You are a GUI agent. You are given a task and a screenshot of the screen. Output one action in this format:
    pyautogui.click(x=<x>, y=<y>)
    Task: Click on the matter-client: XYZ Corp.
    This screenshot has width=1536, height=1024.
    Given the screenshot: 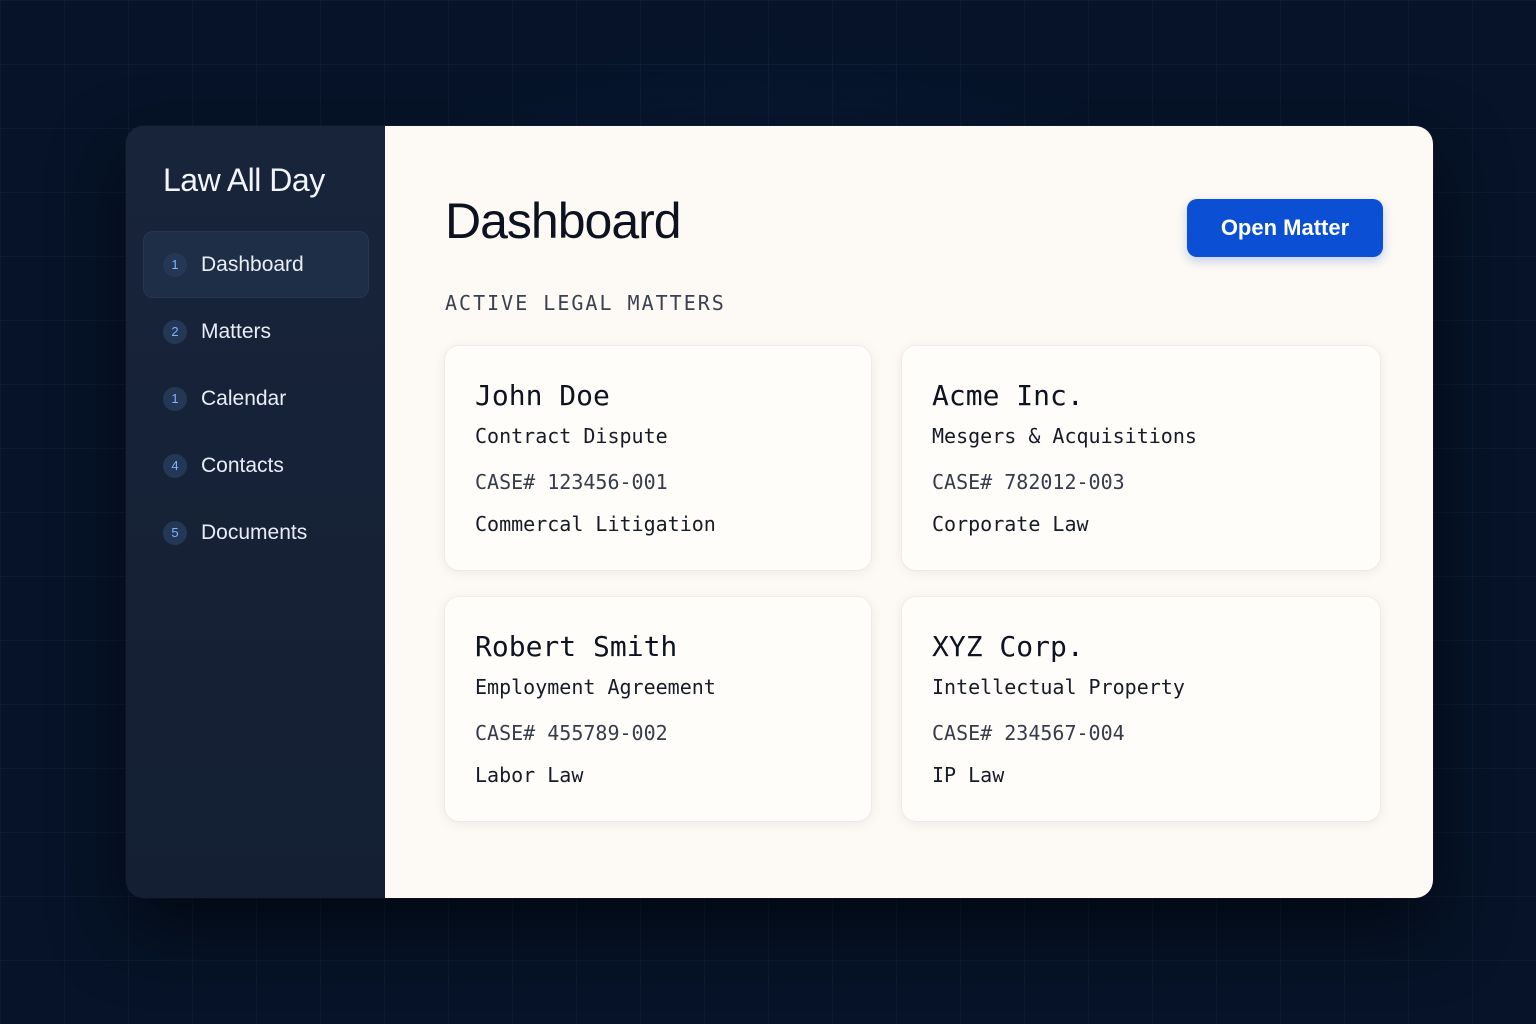 What is the action you would take?
    pyautogui.click(x=1008, y=646)
    